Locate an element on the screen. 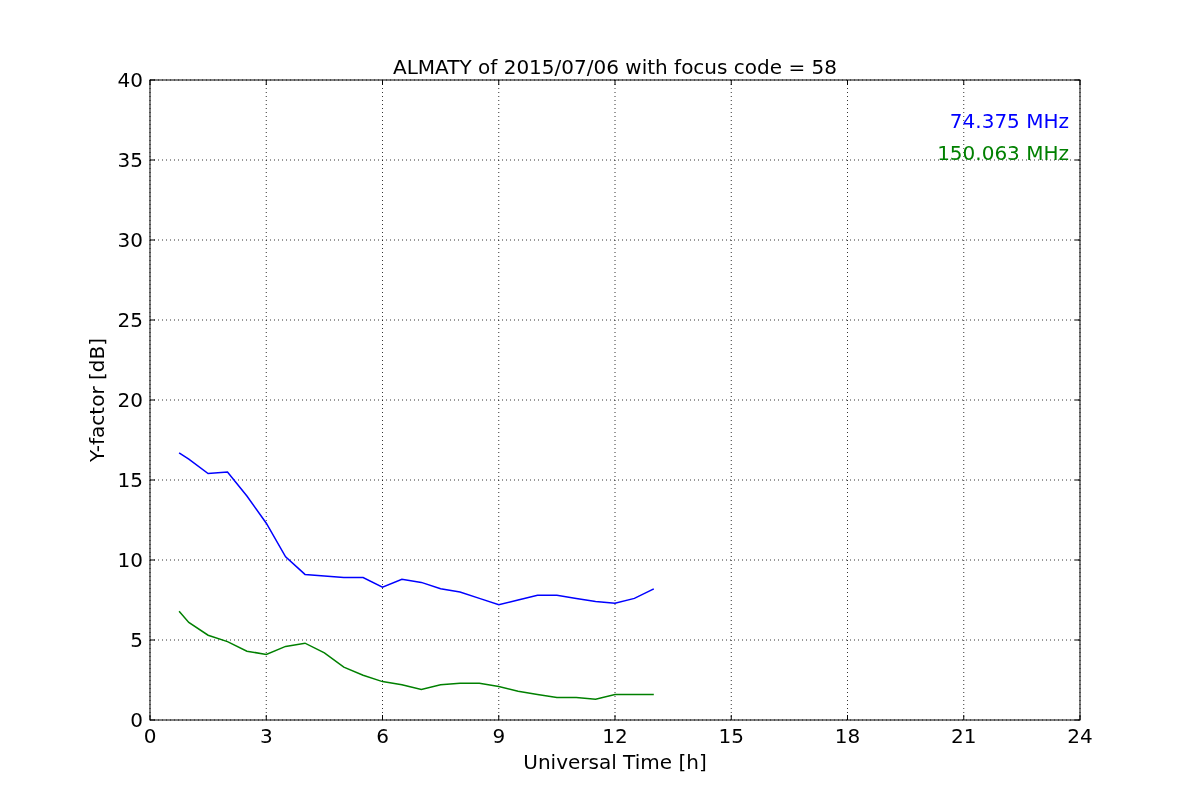 The image size is (1200, 800). x-tick-label: 18 is located at coordinates (847, 736).